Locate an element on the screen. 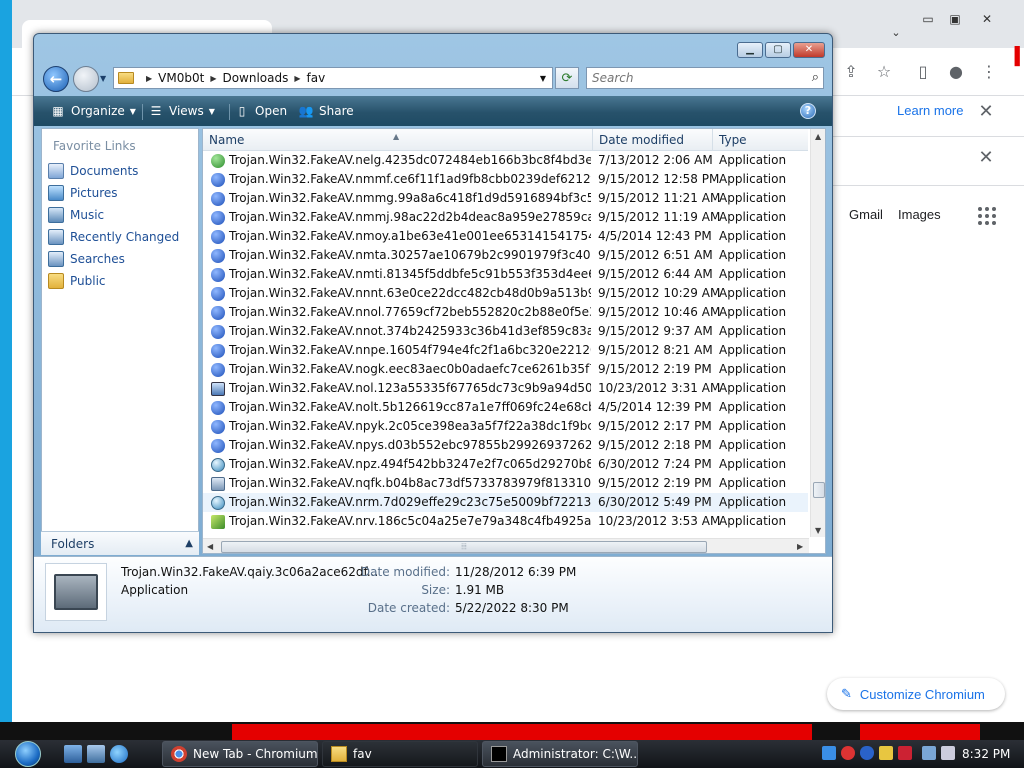 This screenshot has width=1024, height=768. refresh-button: ⟳ is located at coordinates (567, 78).